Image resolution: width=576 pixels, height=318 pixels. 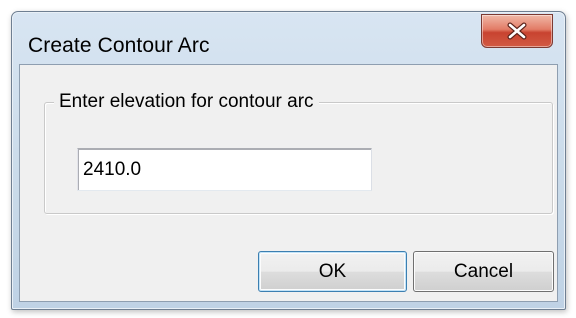 What do you see at coordinates (119, 45) in the screenshot?
I see `window-title: Create Contour Arc` at bounding box center [119, 45].